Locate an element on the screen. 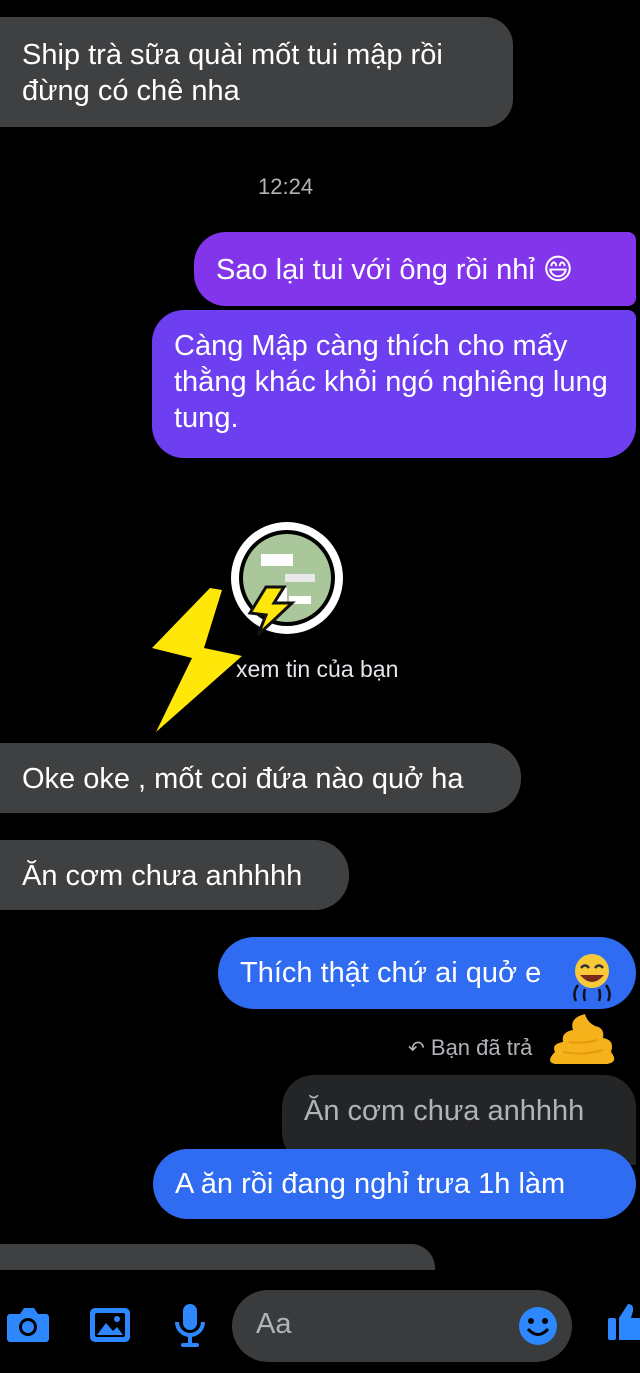 The height and width of the screenshot is (1373, 640). message-text: Ăn cơm chưa anhhhh is located at coordinates (162, 876).